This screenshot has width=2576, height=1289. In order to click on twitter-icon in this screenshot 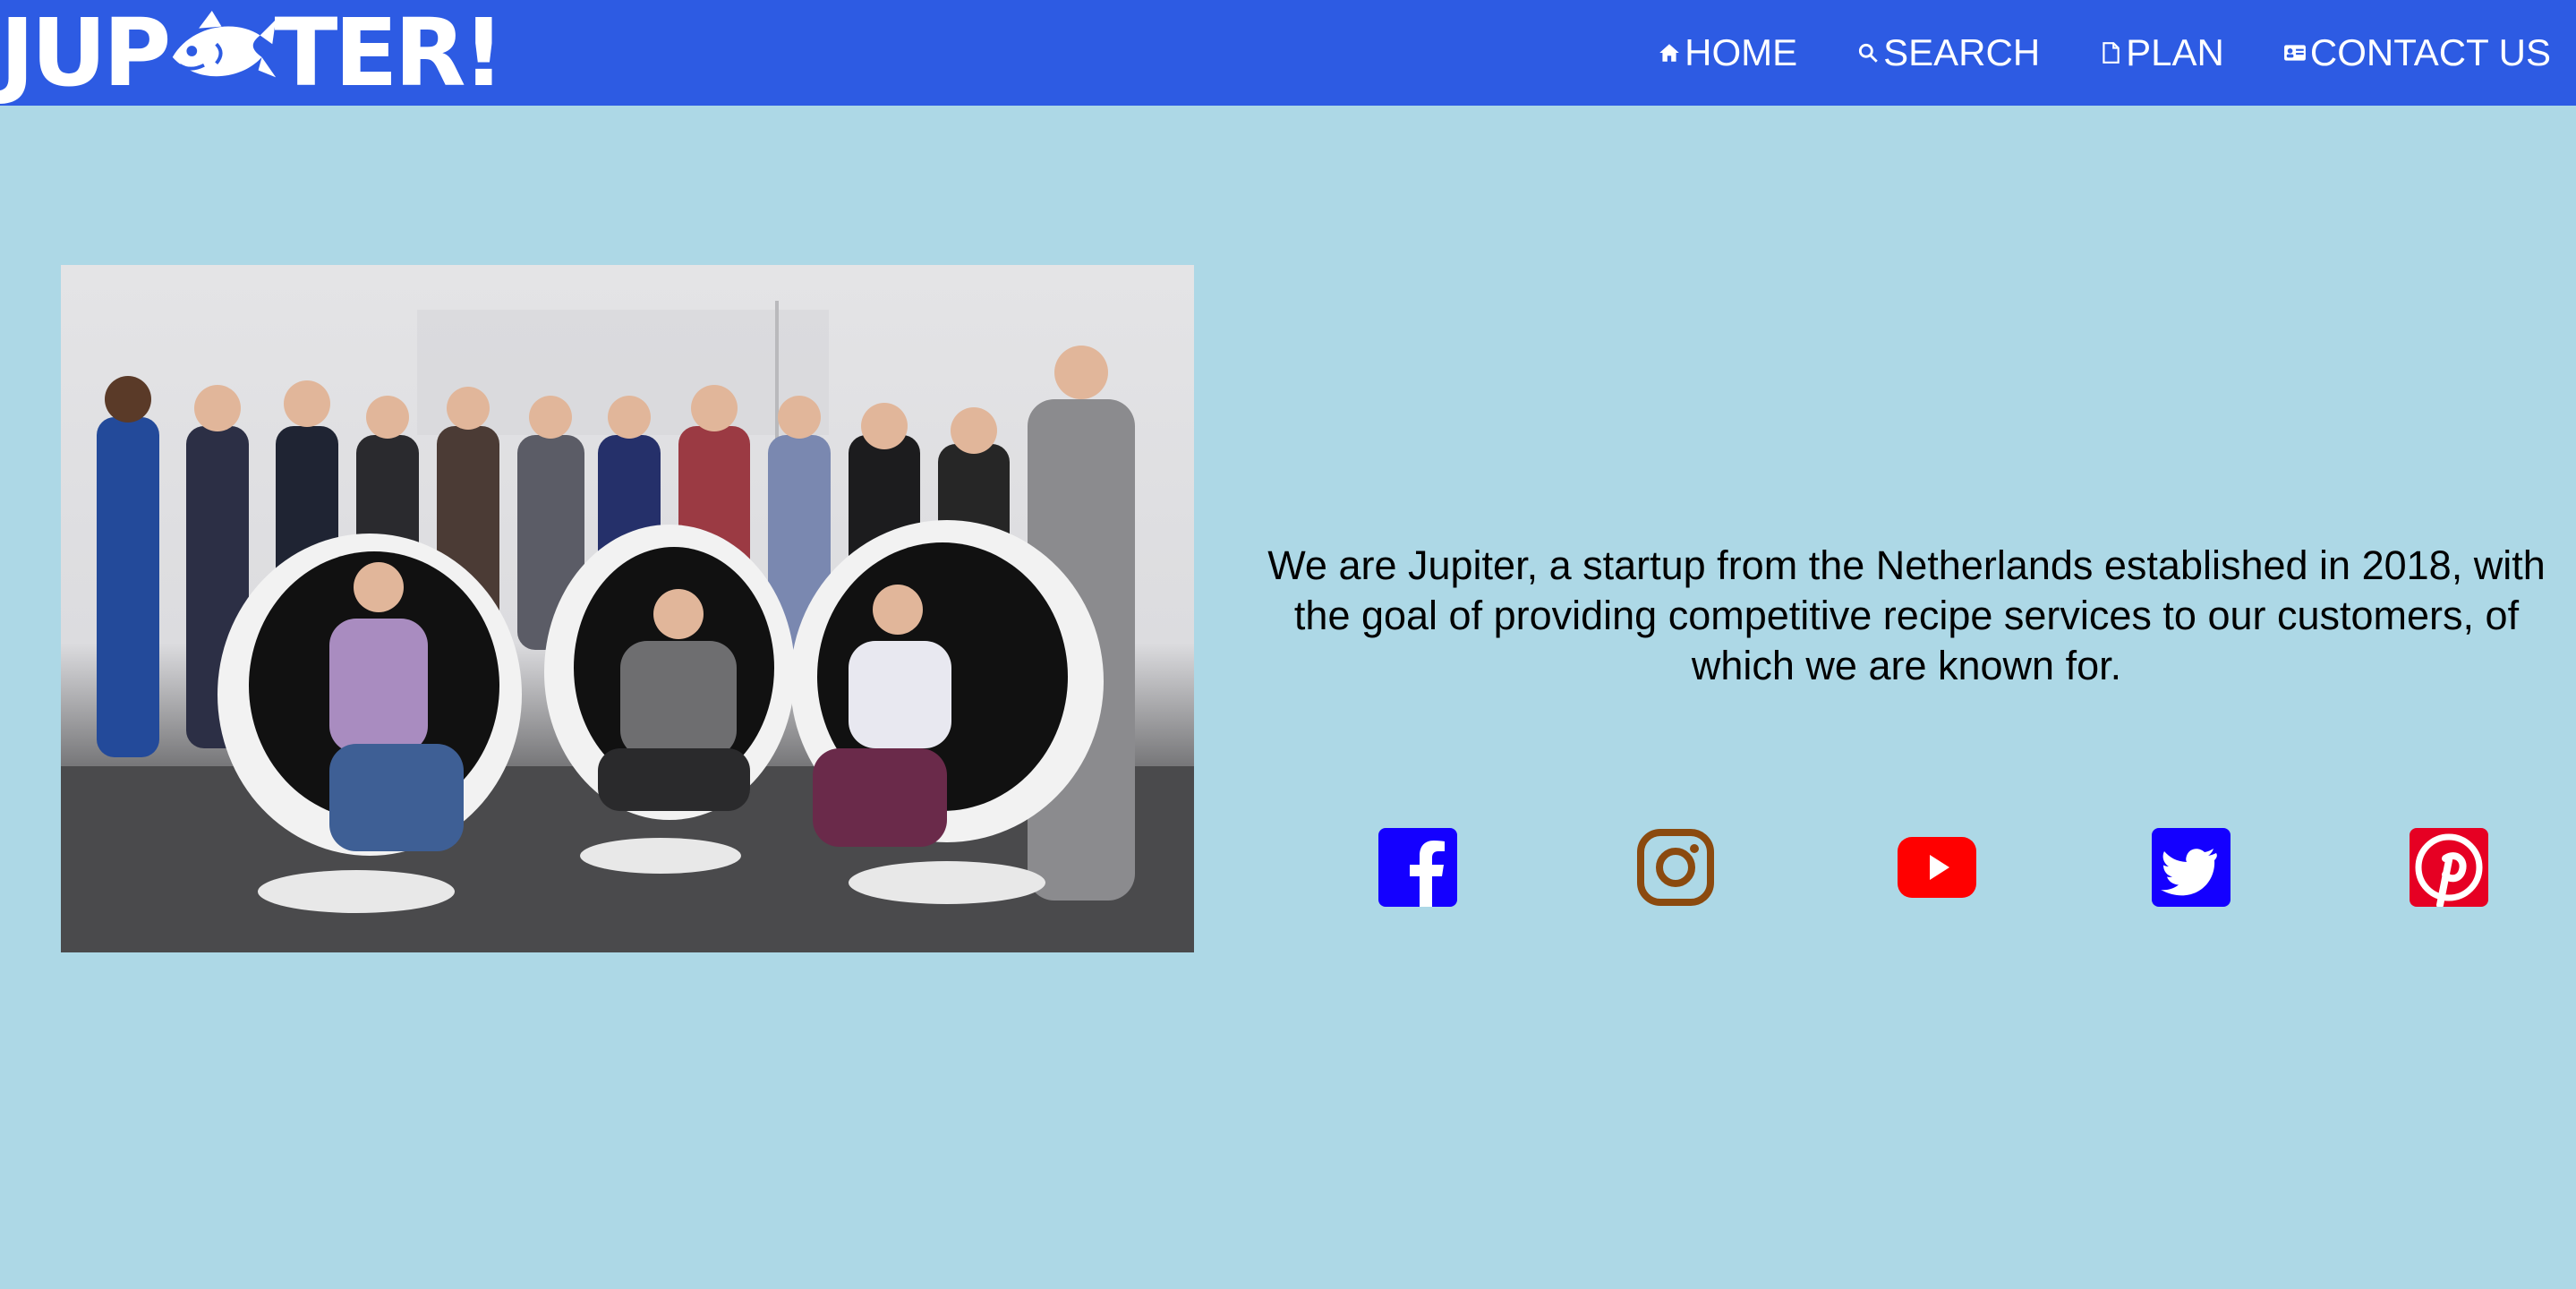, I will do `click(2191, 868)`.